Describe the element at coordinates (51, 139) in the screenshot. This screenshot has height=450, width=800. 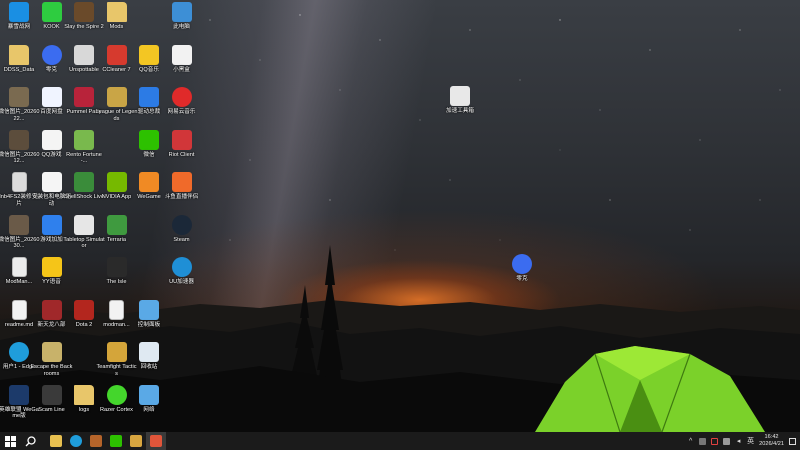
I see `qq-game-icon` at that location.